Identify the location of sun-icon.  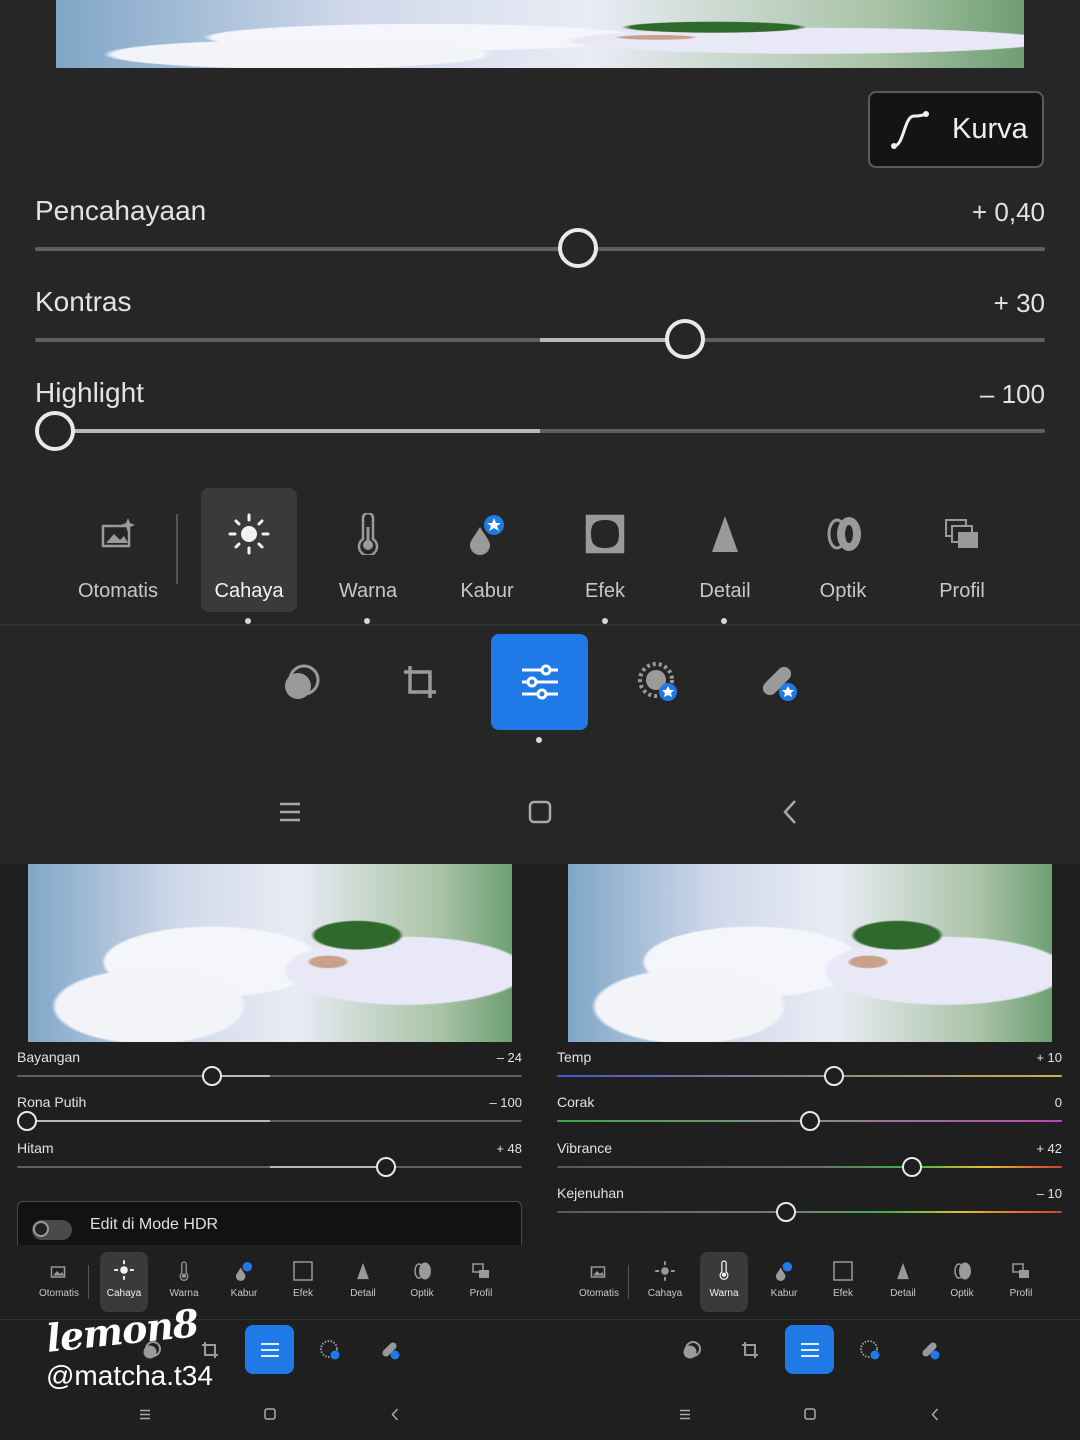
(124, 1270).